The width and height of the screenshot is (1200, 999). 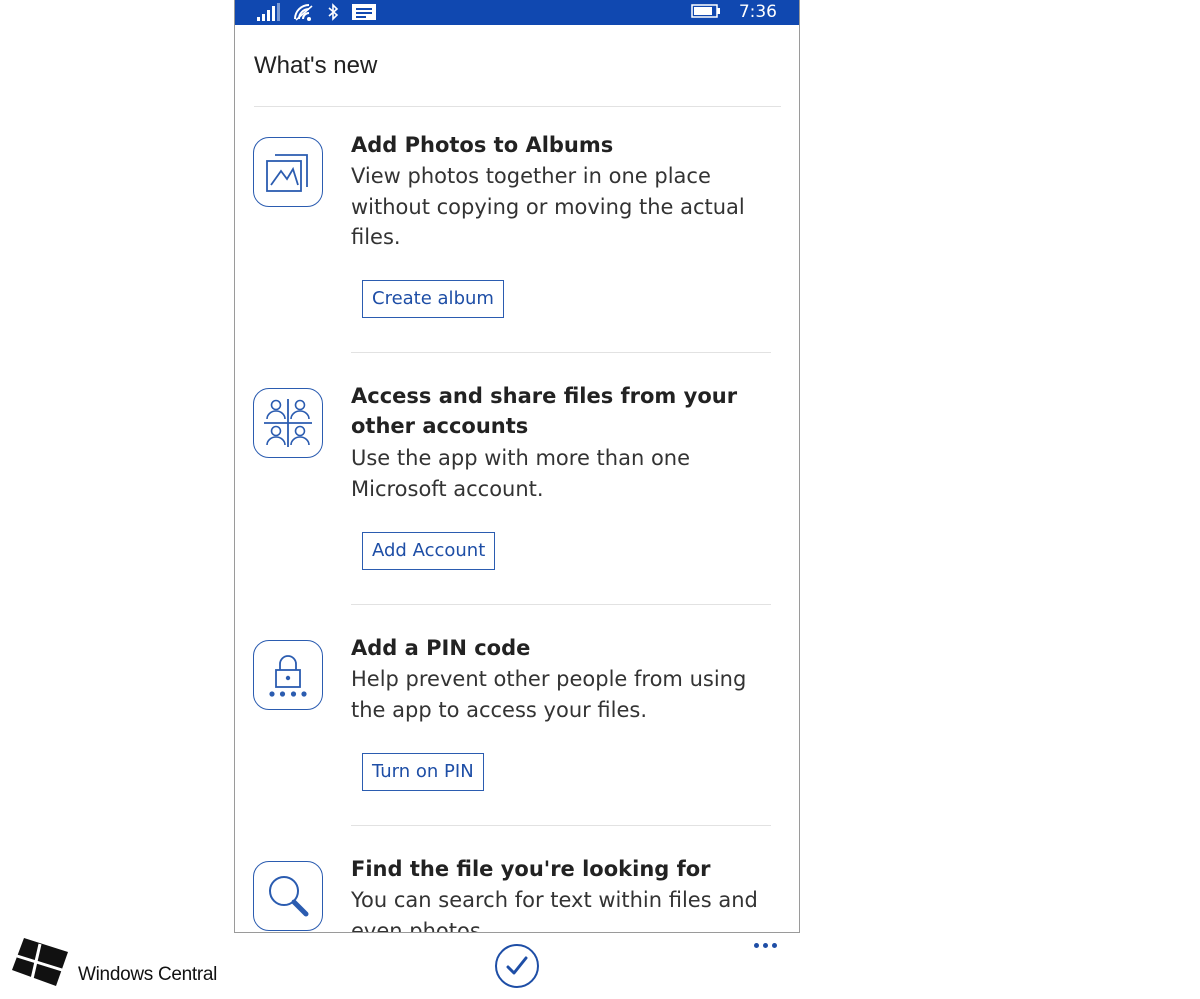 I want to click on feature-title: Find the file you're looking for, so click(x=531, y=869).